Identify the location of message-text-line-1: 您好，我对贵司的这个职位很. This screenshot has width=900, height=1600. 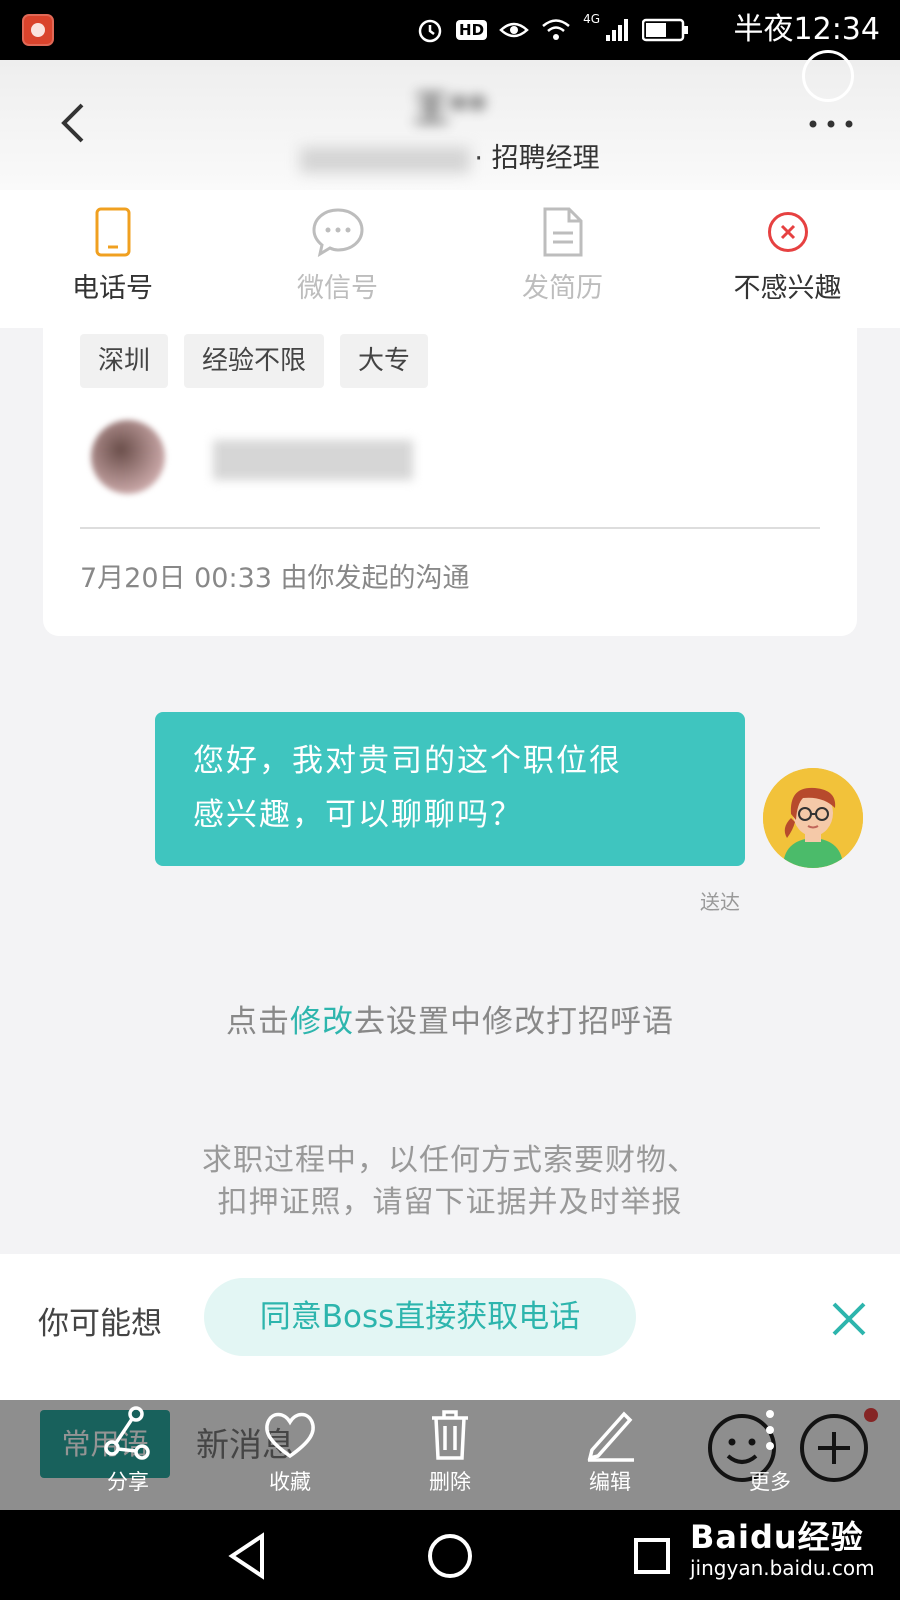
(407, 761).